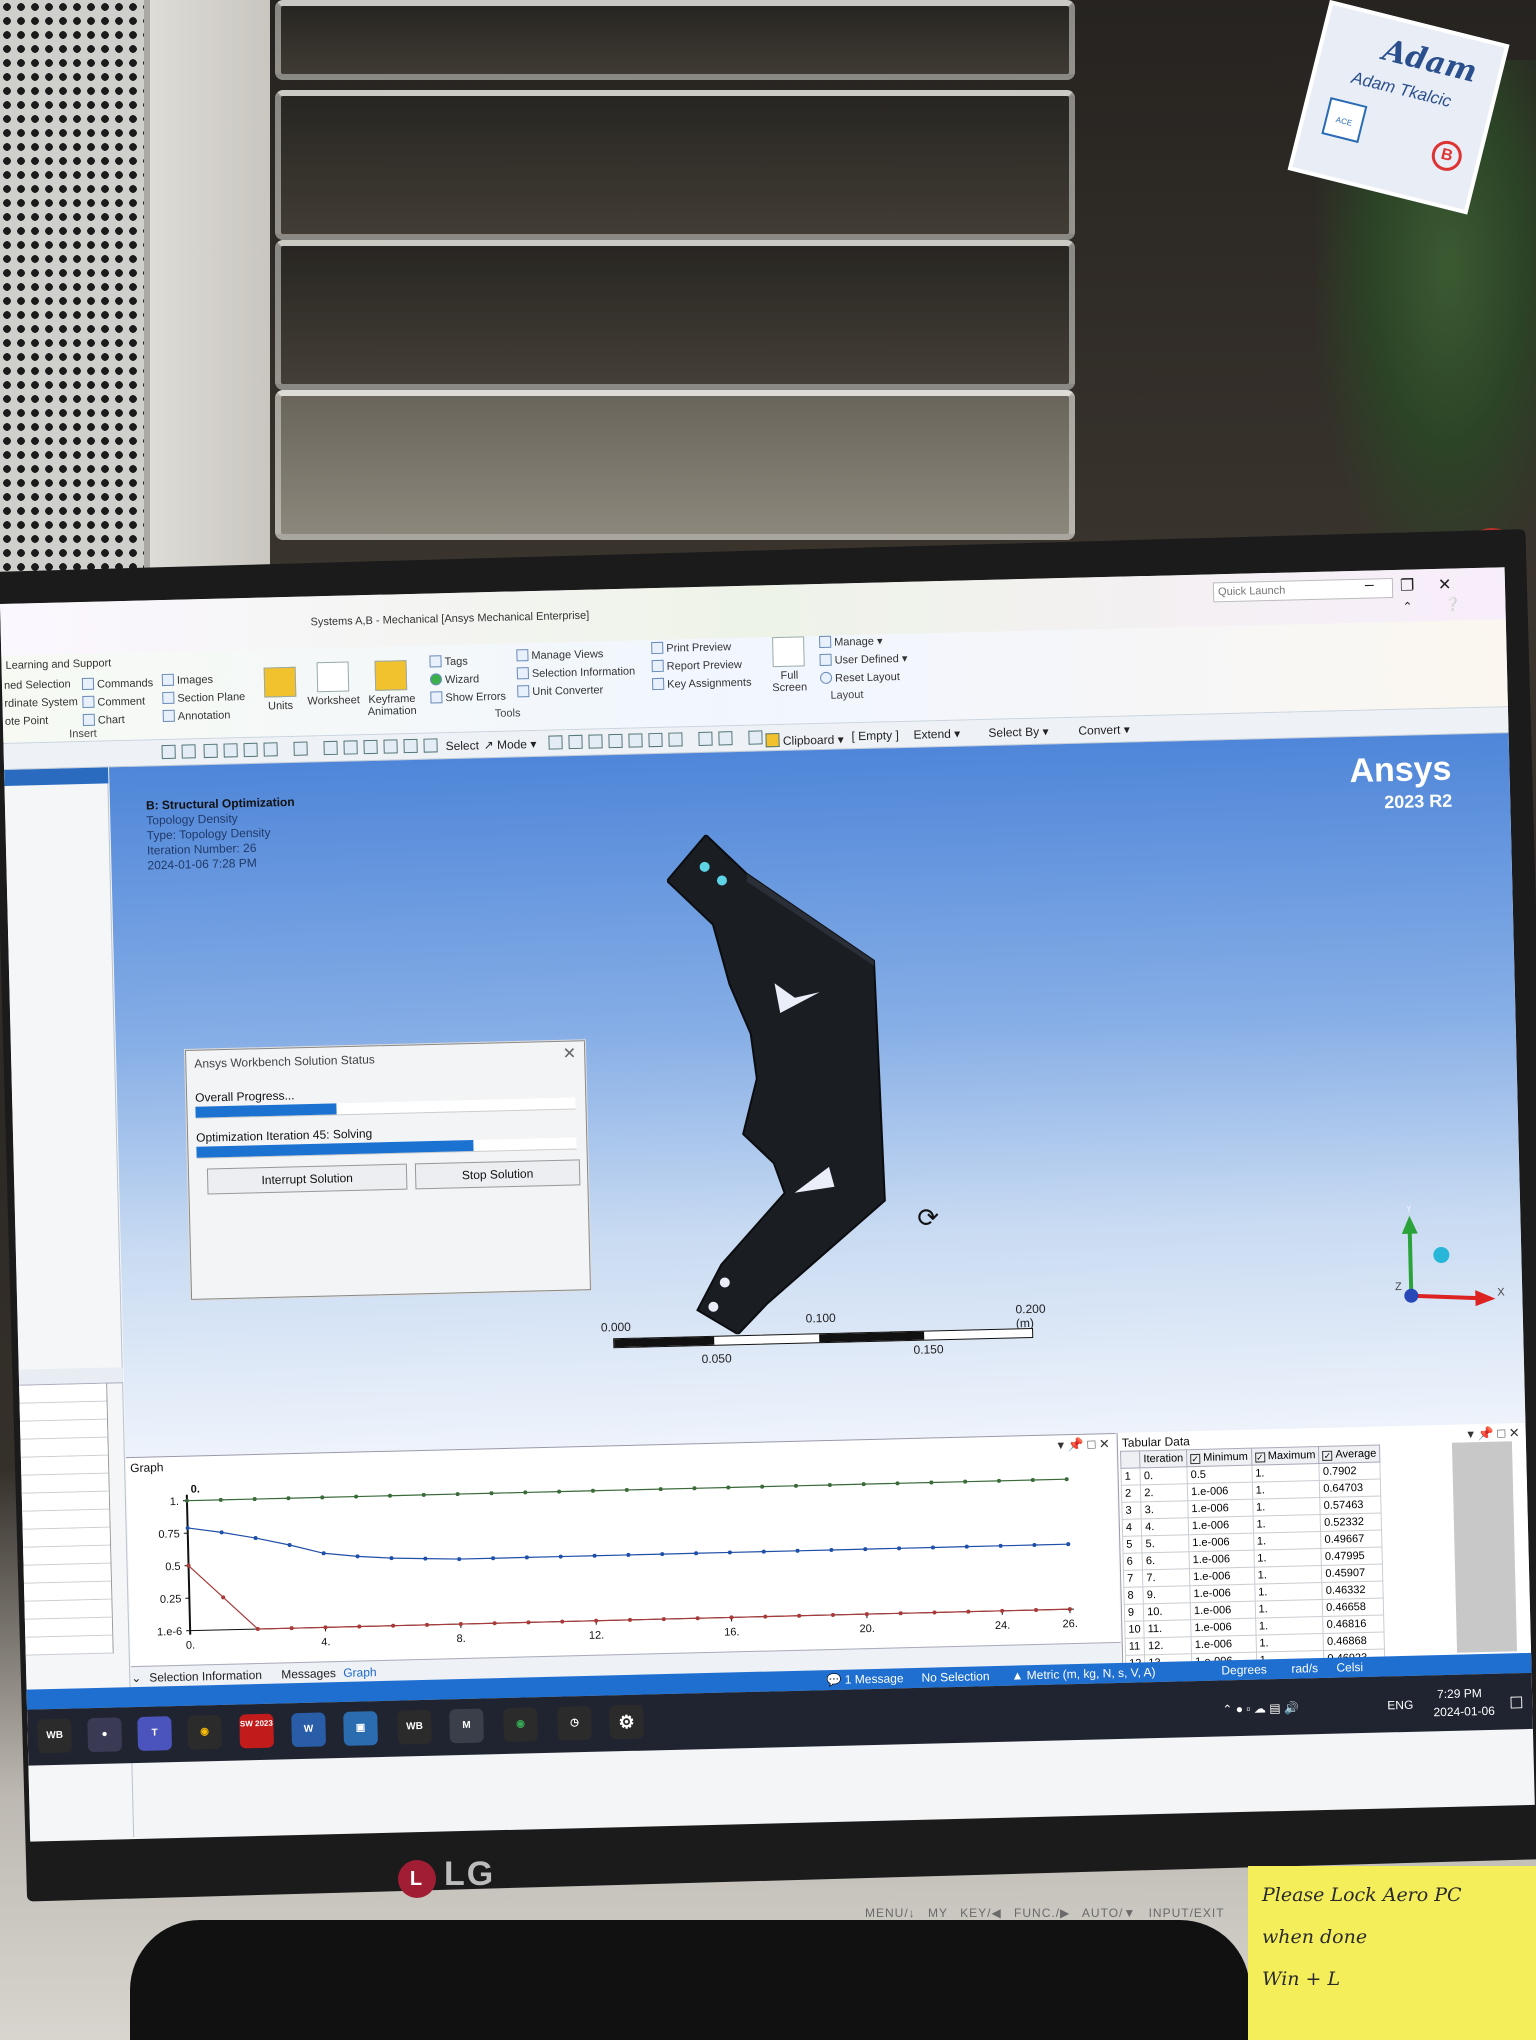 The height and width of the screenshot is (2040, 1536). What do you see at coordinates (462, 745) in the screenshot?
I see `select-label: Select` at bounding box center [462, 745].